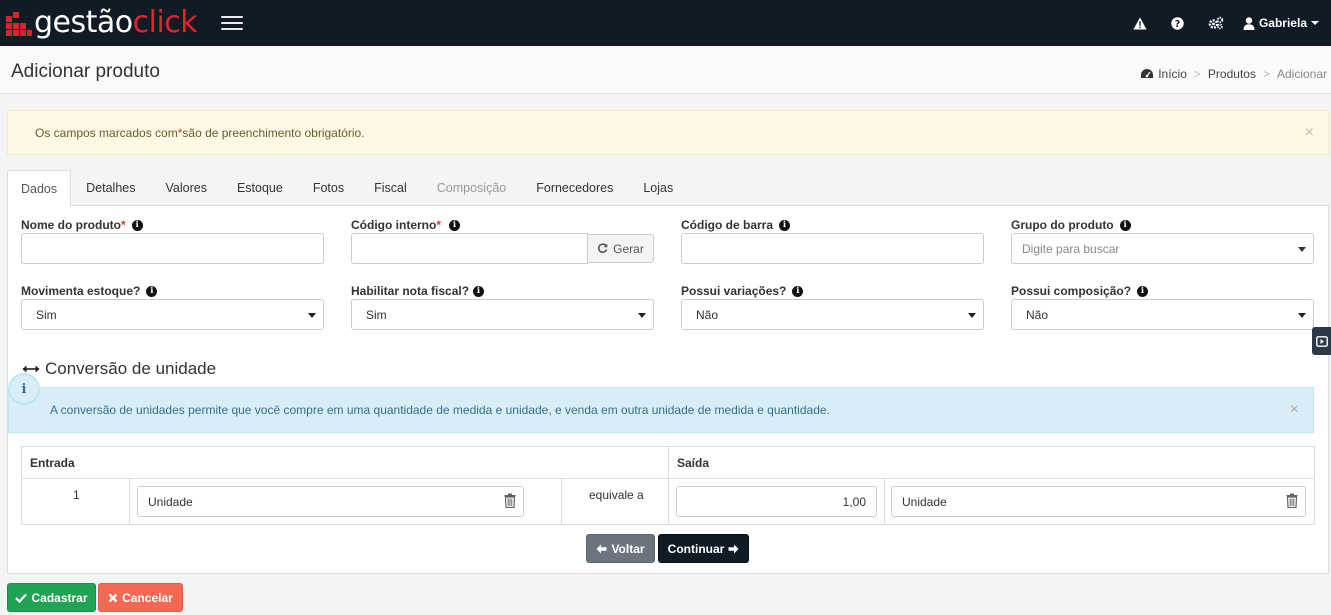 The image size is (1331, 615). I want to click on header-entrada: Entrada, so click(345, 463).